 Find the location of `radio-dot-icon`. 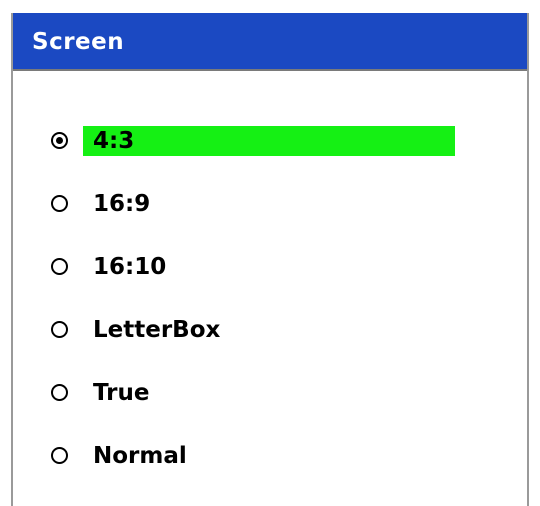

radio-dot-icon is located at coordinates (59, 140).